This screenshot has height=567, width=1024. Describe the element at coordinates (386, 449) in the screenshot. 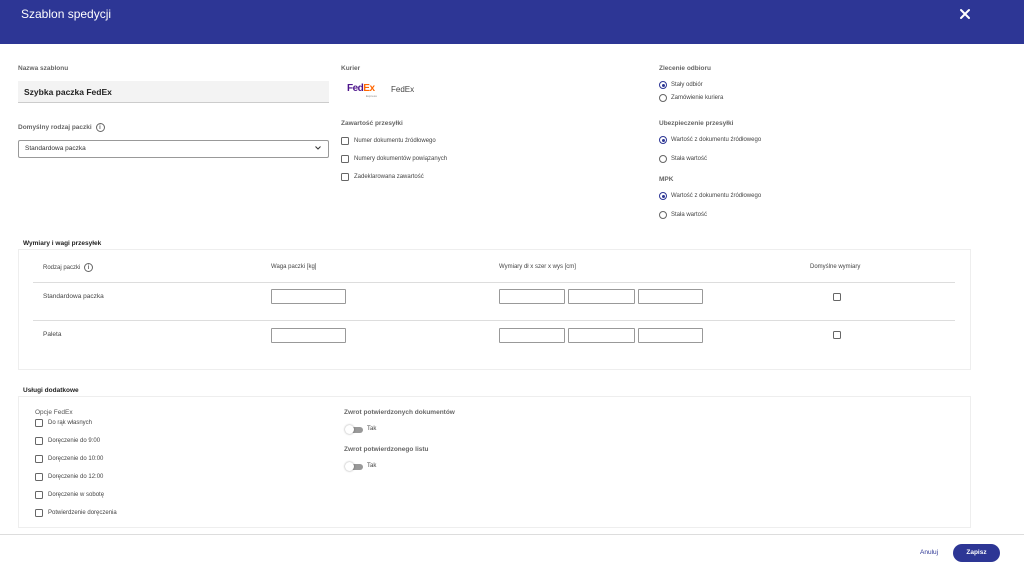

I see `return-letter-label: Zwrot potwierdzonego listu` at that location.